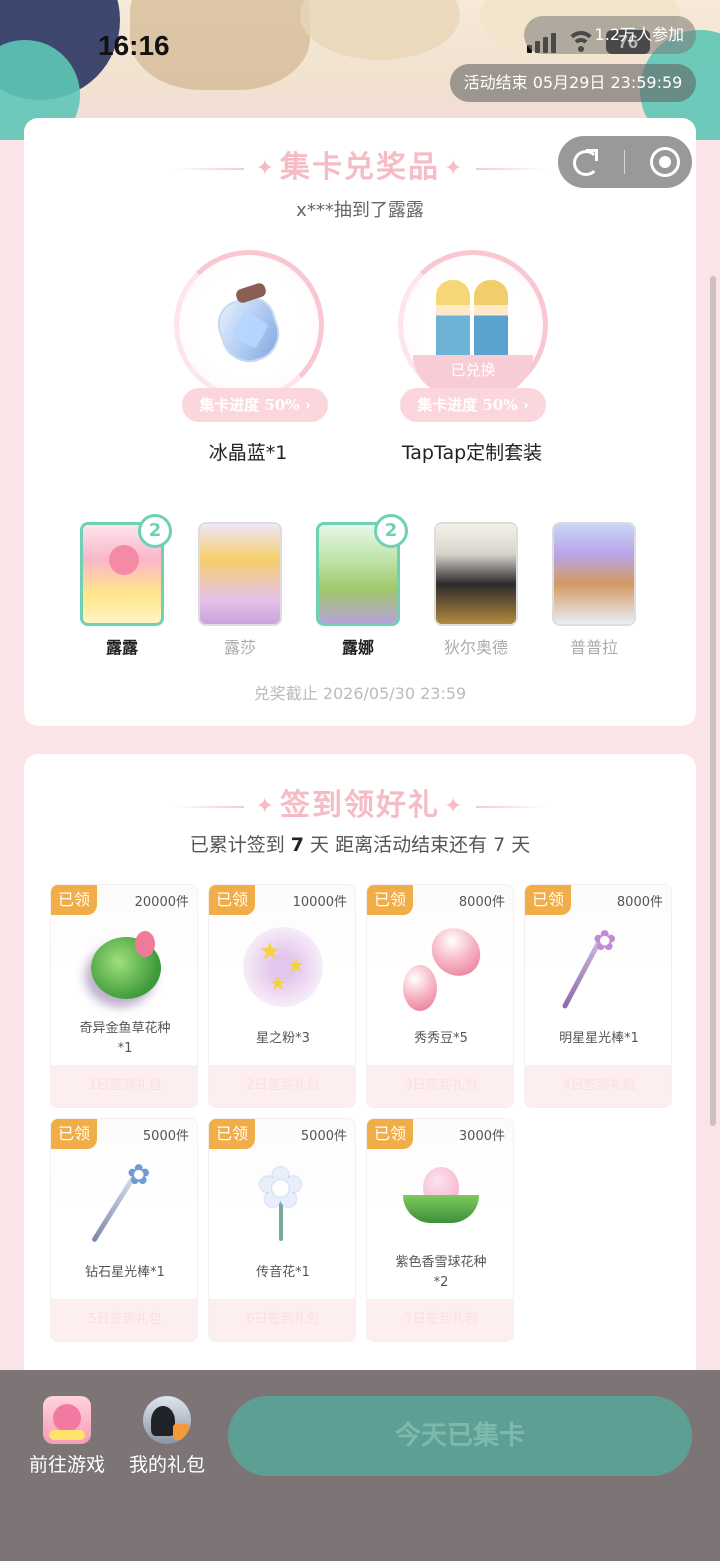  I want to click on stock-count: 20000件, so click(161, 902).